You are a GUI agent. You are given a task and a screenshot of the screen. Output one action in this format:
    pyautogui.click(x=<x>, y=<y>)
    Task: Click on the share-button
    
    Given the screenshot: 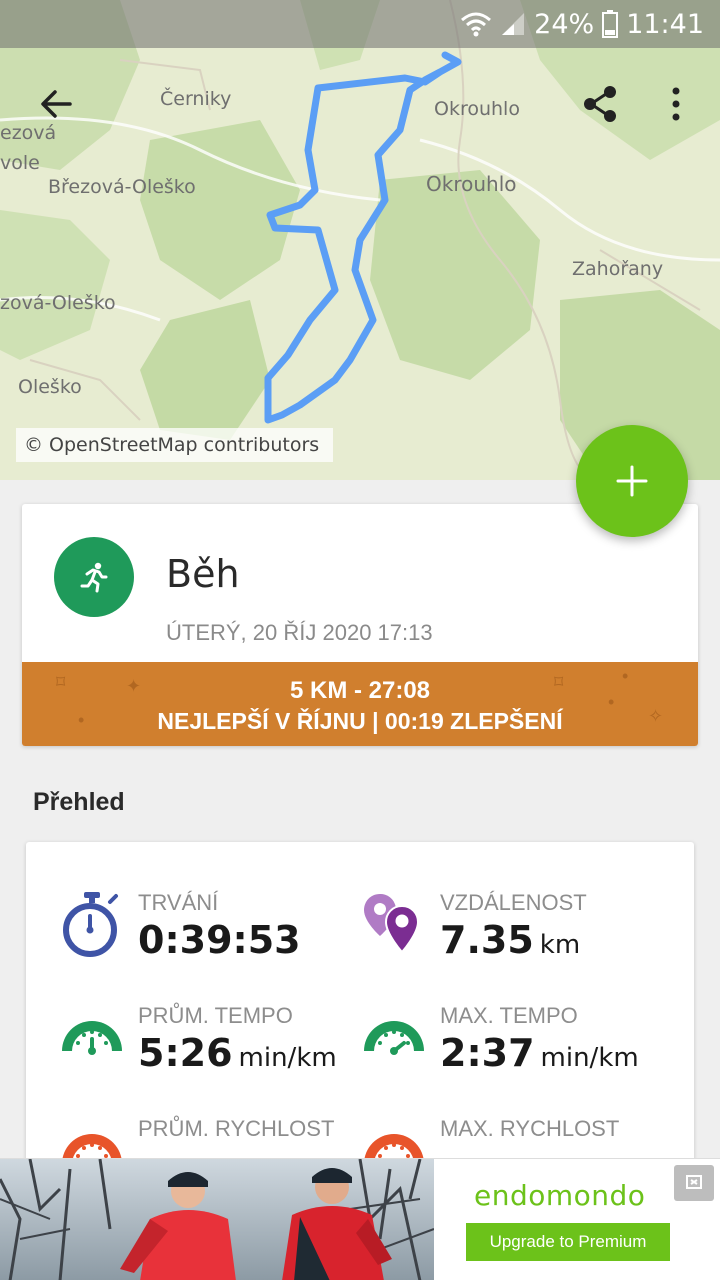 What is the action you would take?
    pyautogui.click(x=600, y=104)
    